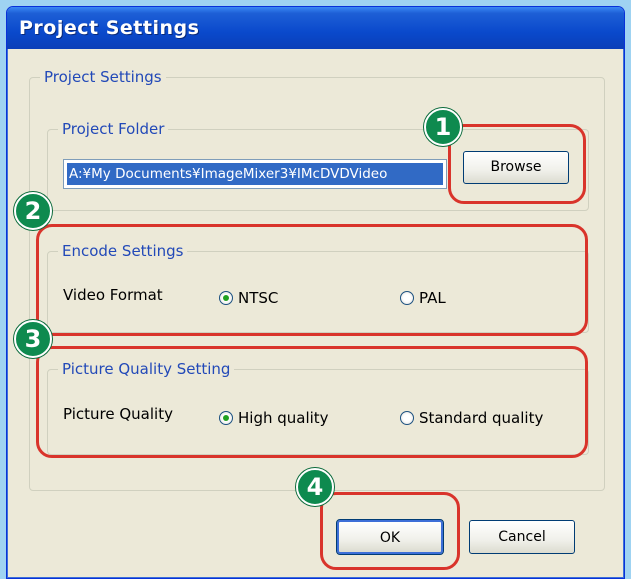 The height and width of the screenshot is (579, 631). I want to click on project-folder-path-field: A:¥My Documents¥ImageMixer3¥IMcDVDVideo, so click(255, 174).